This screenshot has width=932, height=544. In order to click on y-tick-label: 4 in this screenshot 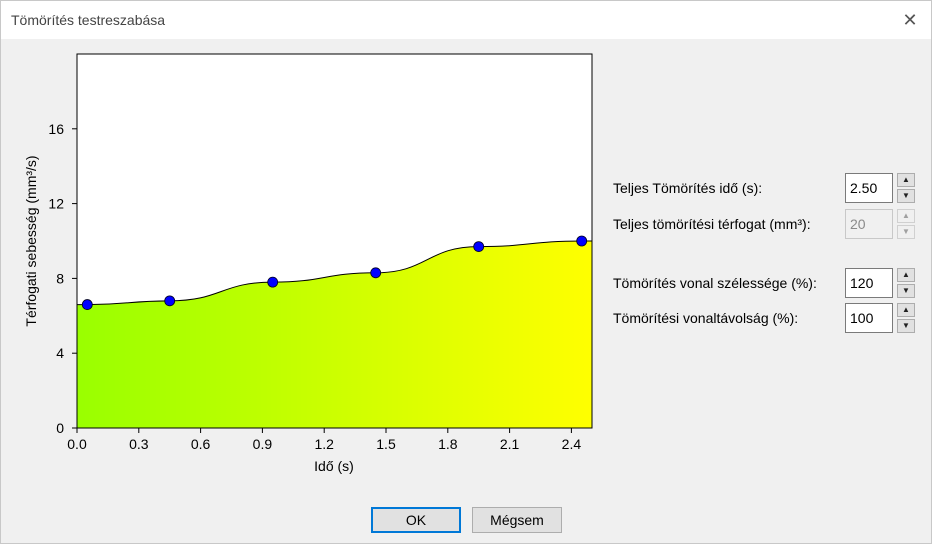, I will do `click(60, 353)`.